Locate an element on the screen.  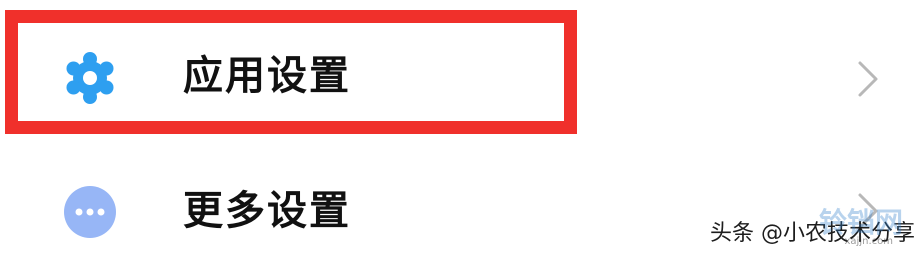
watermark-logo-url: xajjn.com is located at coordinates (868, 241).